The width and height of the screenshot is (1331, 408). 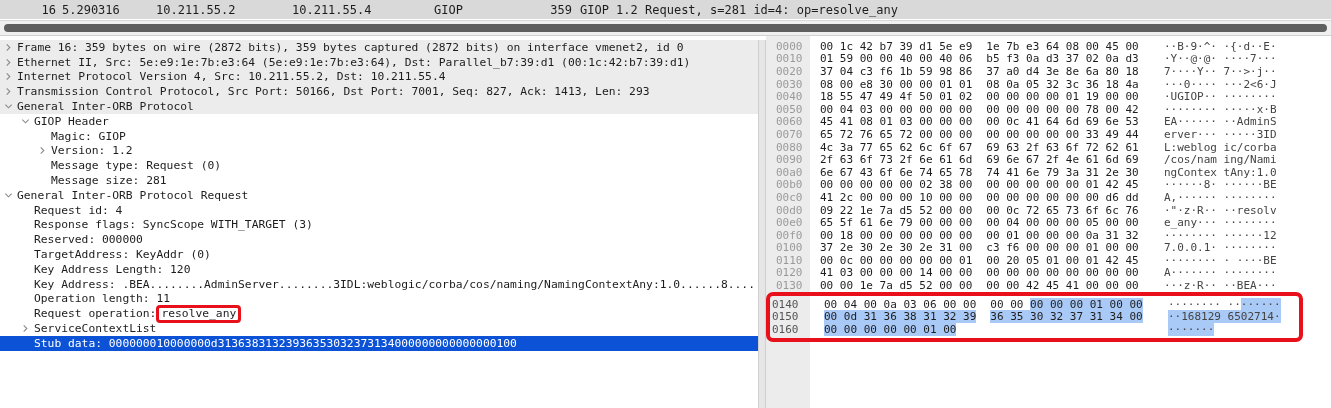 I want to click on hex-bytes: 00 04 00 0a 03 06 00 00, so click(x=900, y=304).